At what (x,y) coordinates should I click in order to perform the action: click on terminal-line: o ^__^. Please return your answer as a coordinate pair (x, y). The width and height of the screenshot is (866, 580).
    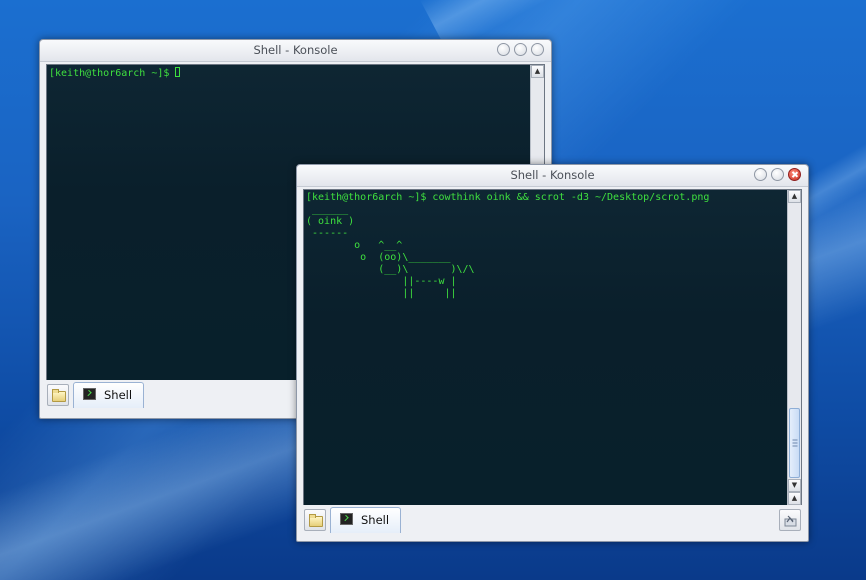
    Looking at the image, I should click on (354, 245).